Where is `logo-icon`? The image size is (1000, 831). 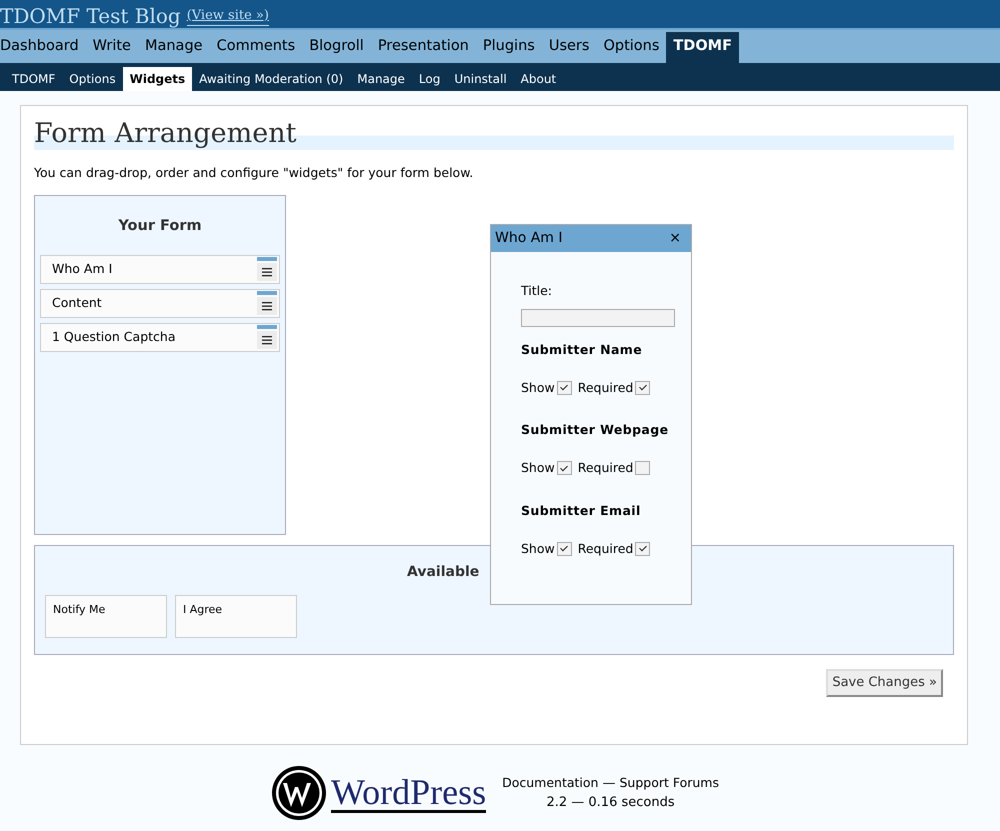 logo-icon is located at coordinates (299, 793).